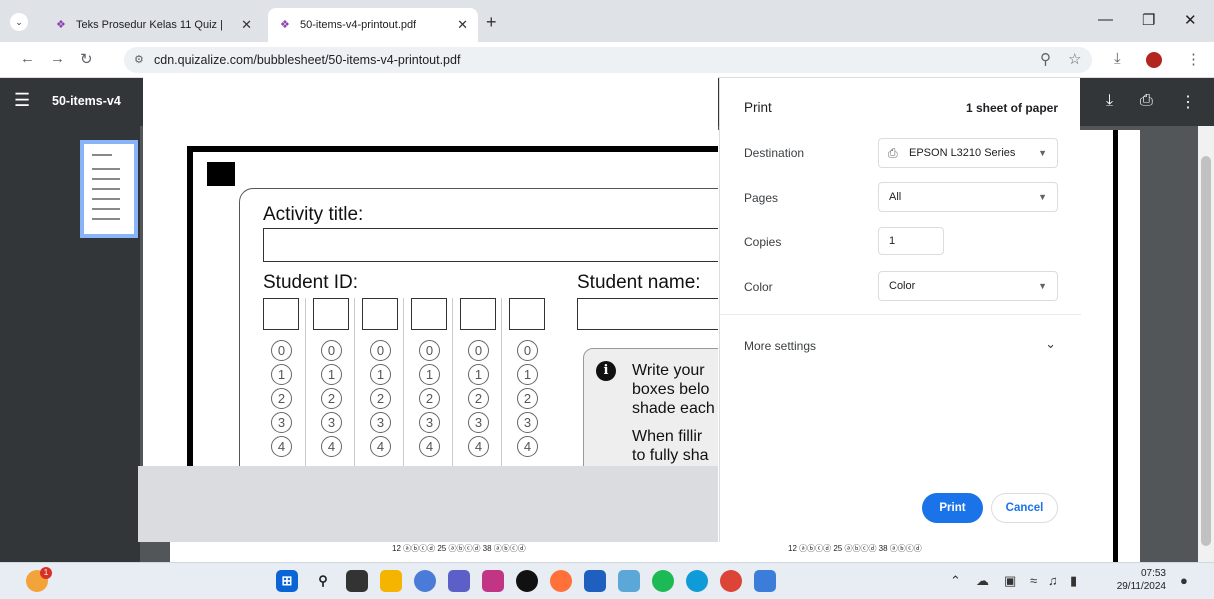 This screenshot has width=1214, height=599. What do you see at coordinates (1105, 19) in the screenshot?
I see `minimize-icon: —` at bounding box center [1105, 19].